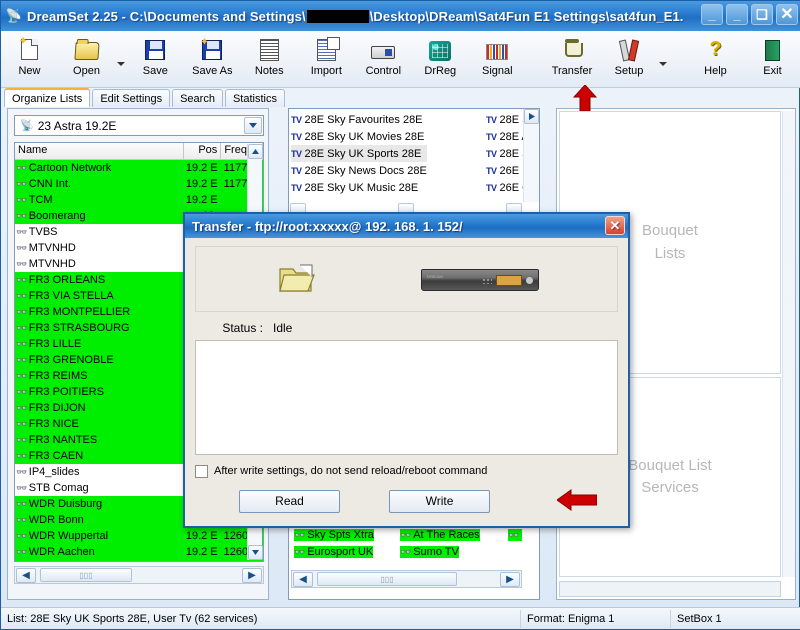  I want to click on toolbar-button-control: Control, so click(383, 60).